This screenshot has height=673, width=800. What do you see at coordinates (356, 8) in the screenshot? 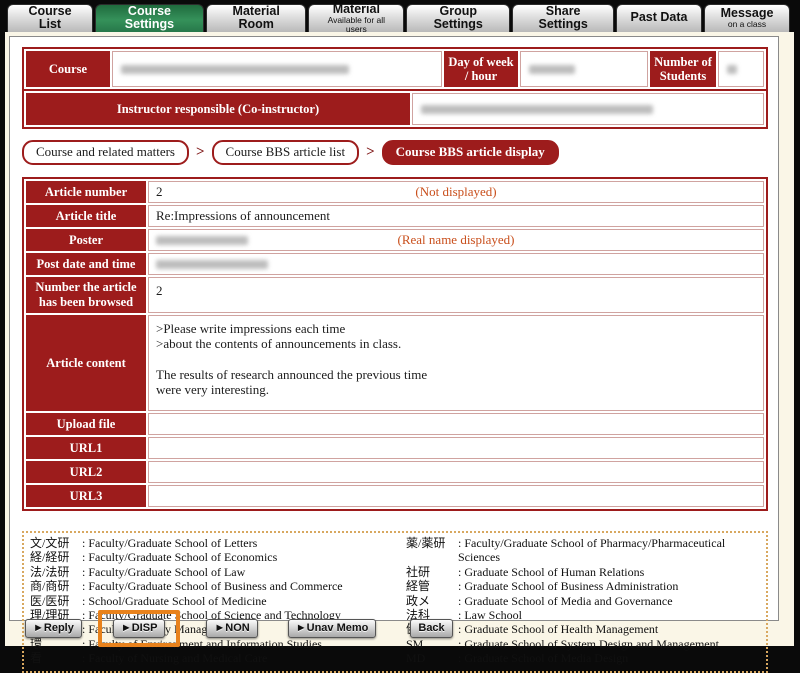
I see `tab-label: Material` at bounding box center [356, 8].